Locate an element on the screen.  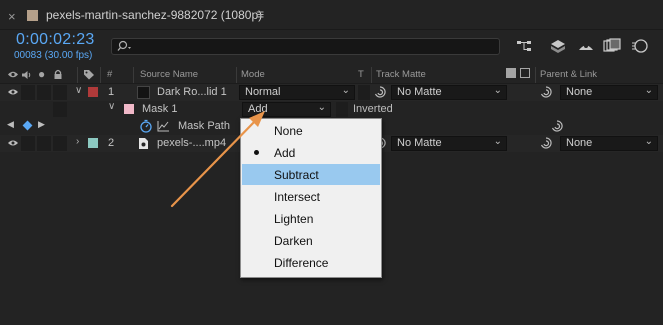
matte-luma-icon is located at coordinates (525, 73).